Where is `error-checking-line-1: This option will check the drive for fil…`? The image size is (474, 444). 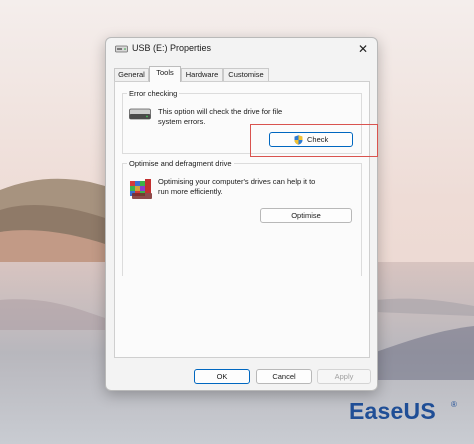 error-checking-line-1: This option will check the drive for fil… is located at coordinates (220, 111).